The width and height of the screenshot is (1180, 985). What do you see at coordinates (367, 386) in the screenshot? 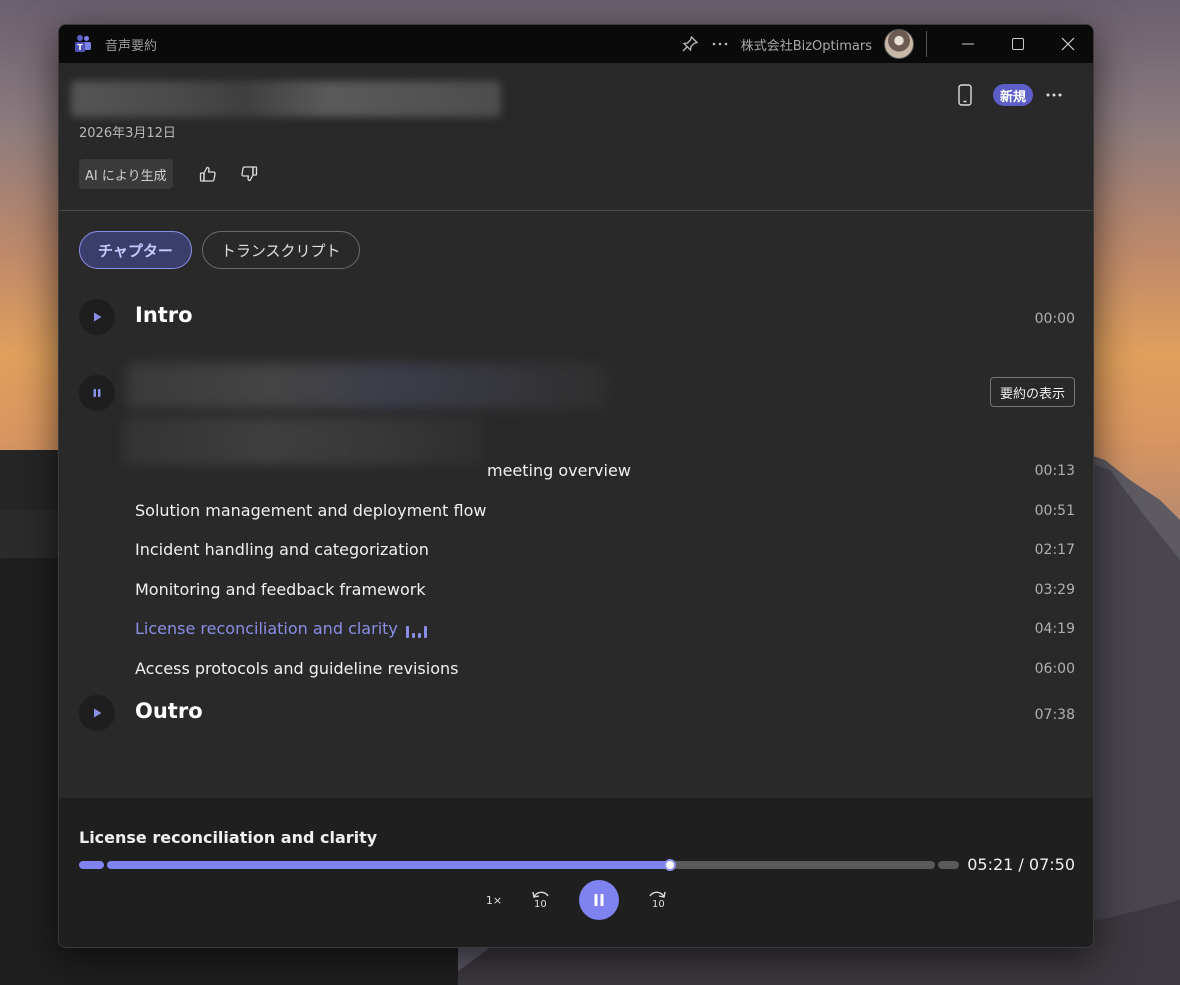
I see `redacted-chapter-title` at bounding box center [367, 386].